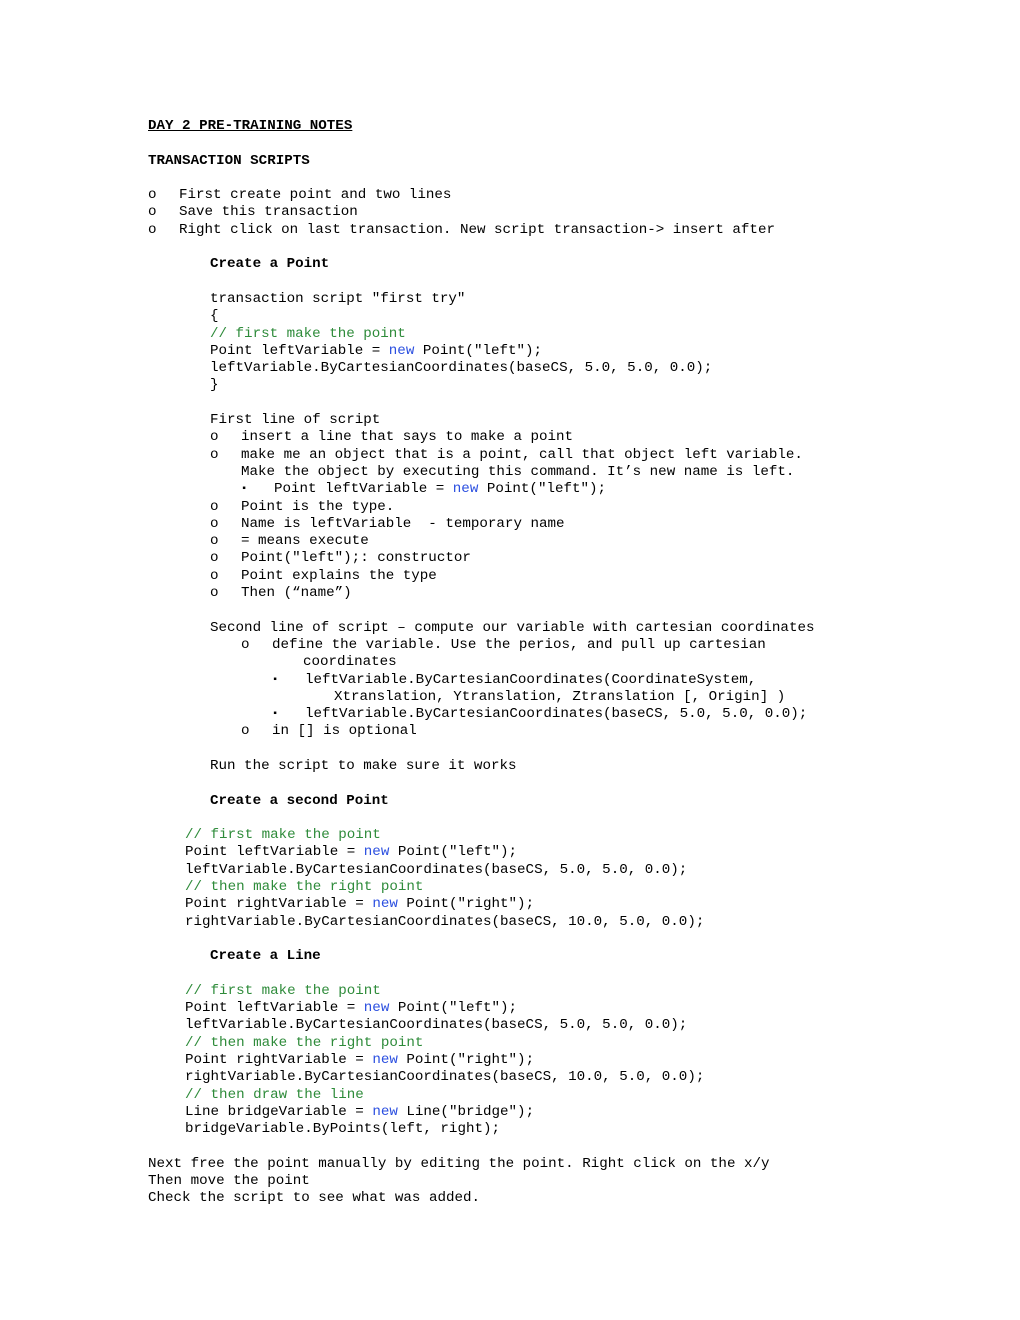 The image size is (1020, 1320). Describe the element at coordinates (279, 1111) in the screenshot. I see `code-text: Line bridgeVariable =` at that location.